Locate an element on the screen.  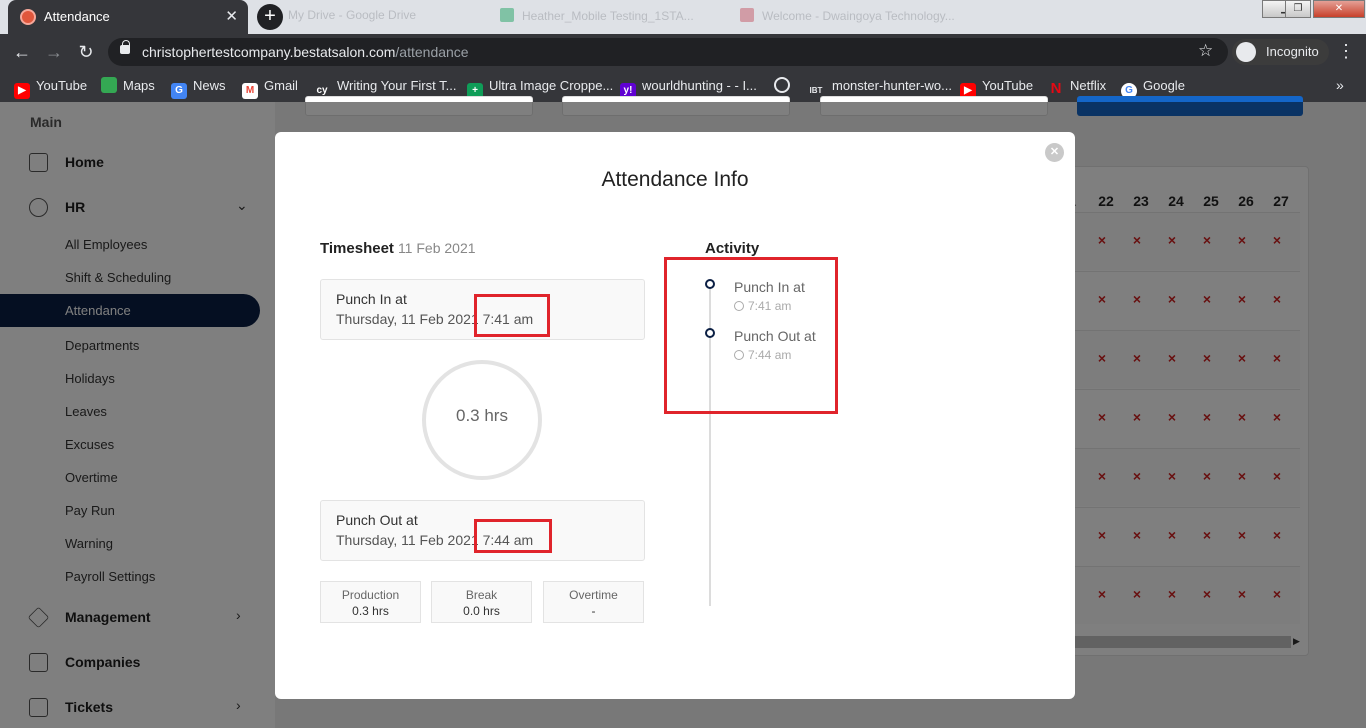
bookmark-star-icon: ☆ is located at coordinates (1205, 51).